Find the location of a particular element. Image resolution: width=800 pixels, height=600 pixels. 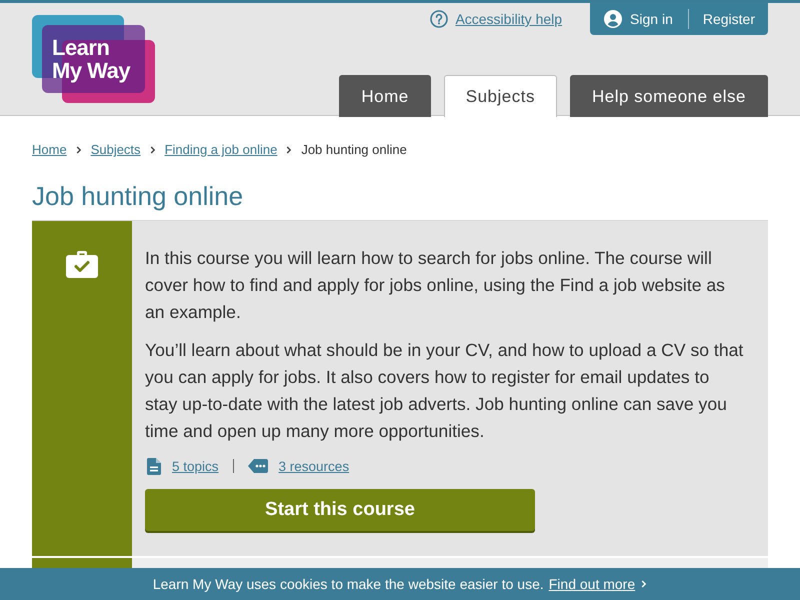

start-course-button: Start this course is located at coordinates (340, 510).